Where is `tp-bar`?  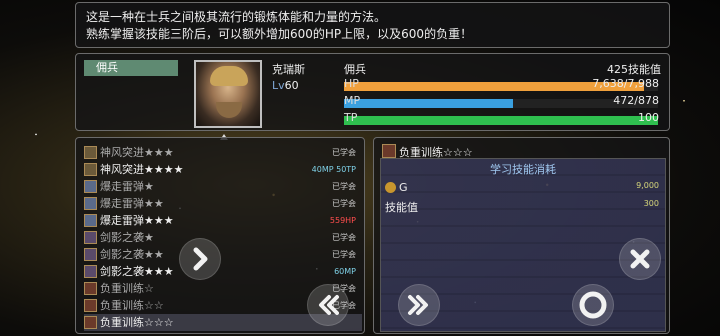 tp-bar is located at coordinates (501, 120).